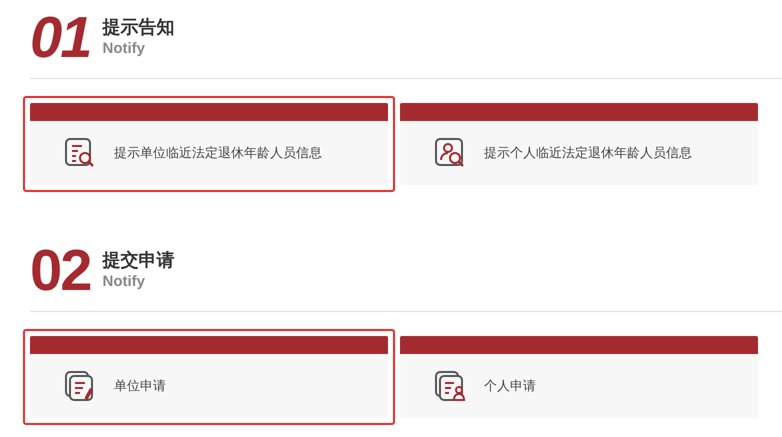 The width and height of the screenshot is (782, 437). I want to click on service-card: 个人申请, so click(579, 377).